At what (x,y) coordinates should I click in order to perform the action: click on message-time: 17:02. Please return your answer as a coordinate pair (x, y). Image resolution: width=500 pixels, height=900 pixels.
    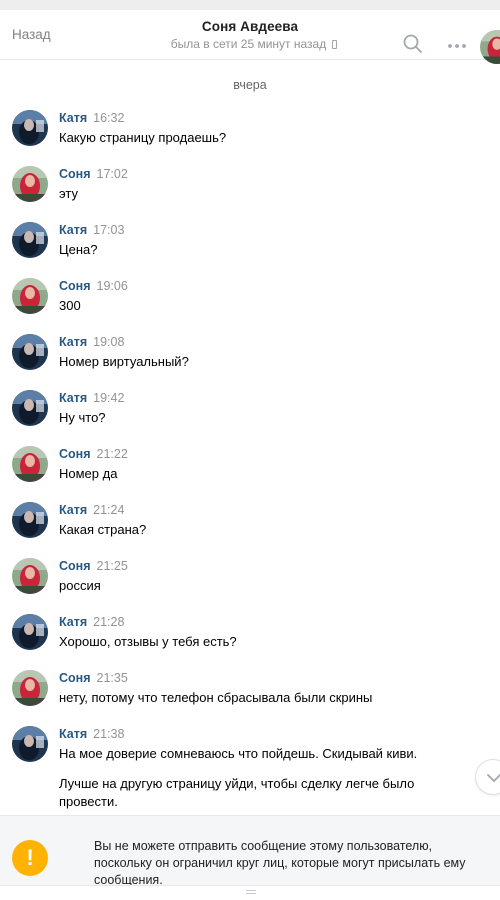
    Looking at the image, I should click on (112, 174).